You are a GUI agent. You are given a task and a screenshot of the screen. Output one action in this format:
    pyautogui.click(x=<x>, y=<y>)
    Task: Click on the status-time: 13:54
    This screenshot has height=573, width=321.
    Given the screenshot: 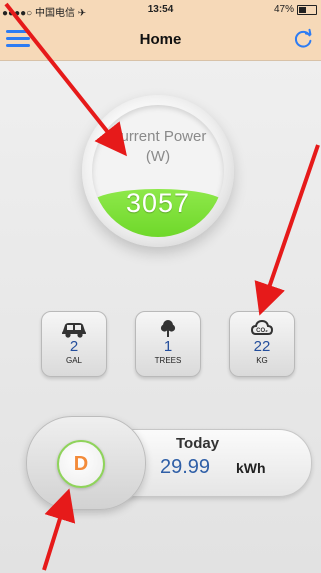 What is the action you would take?
    pyautogui.click(x=160, y=9)
    